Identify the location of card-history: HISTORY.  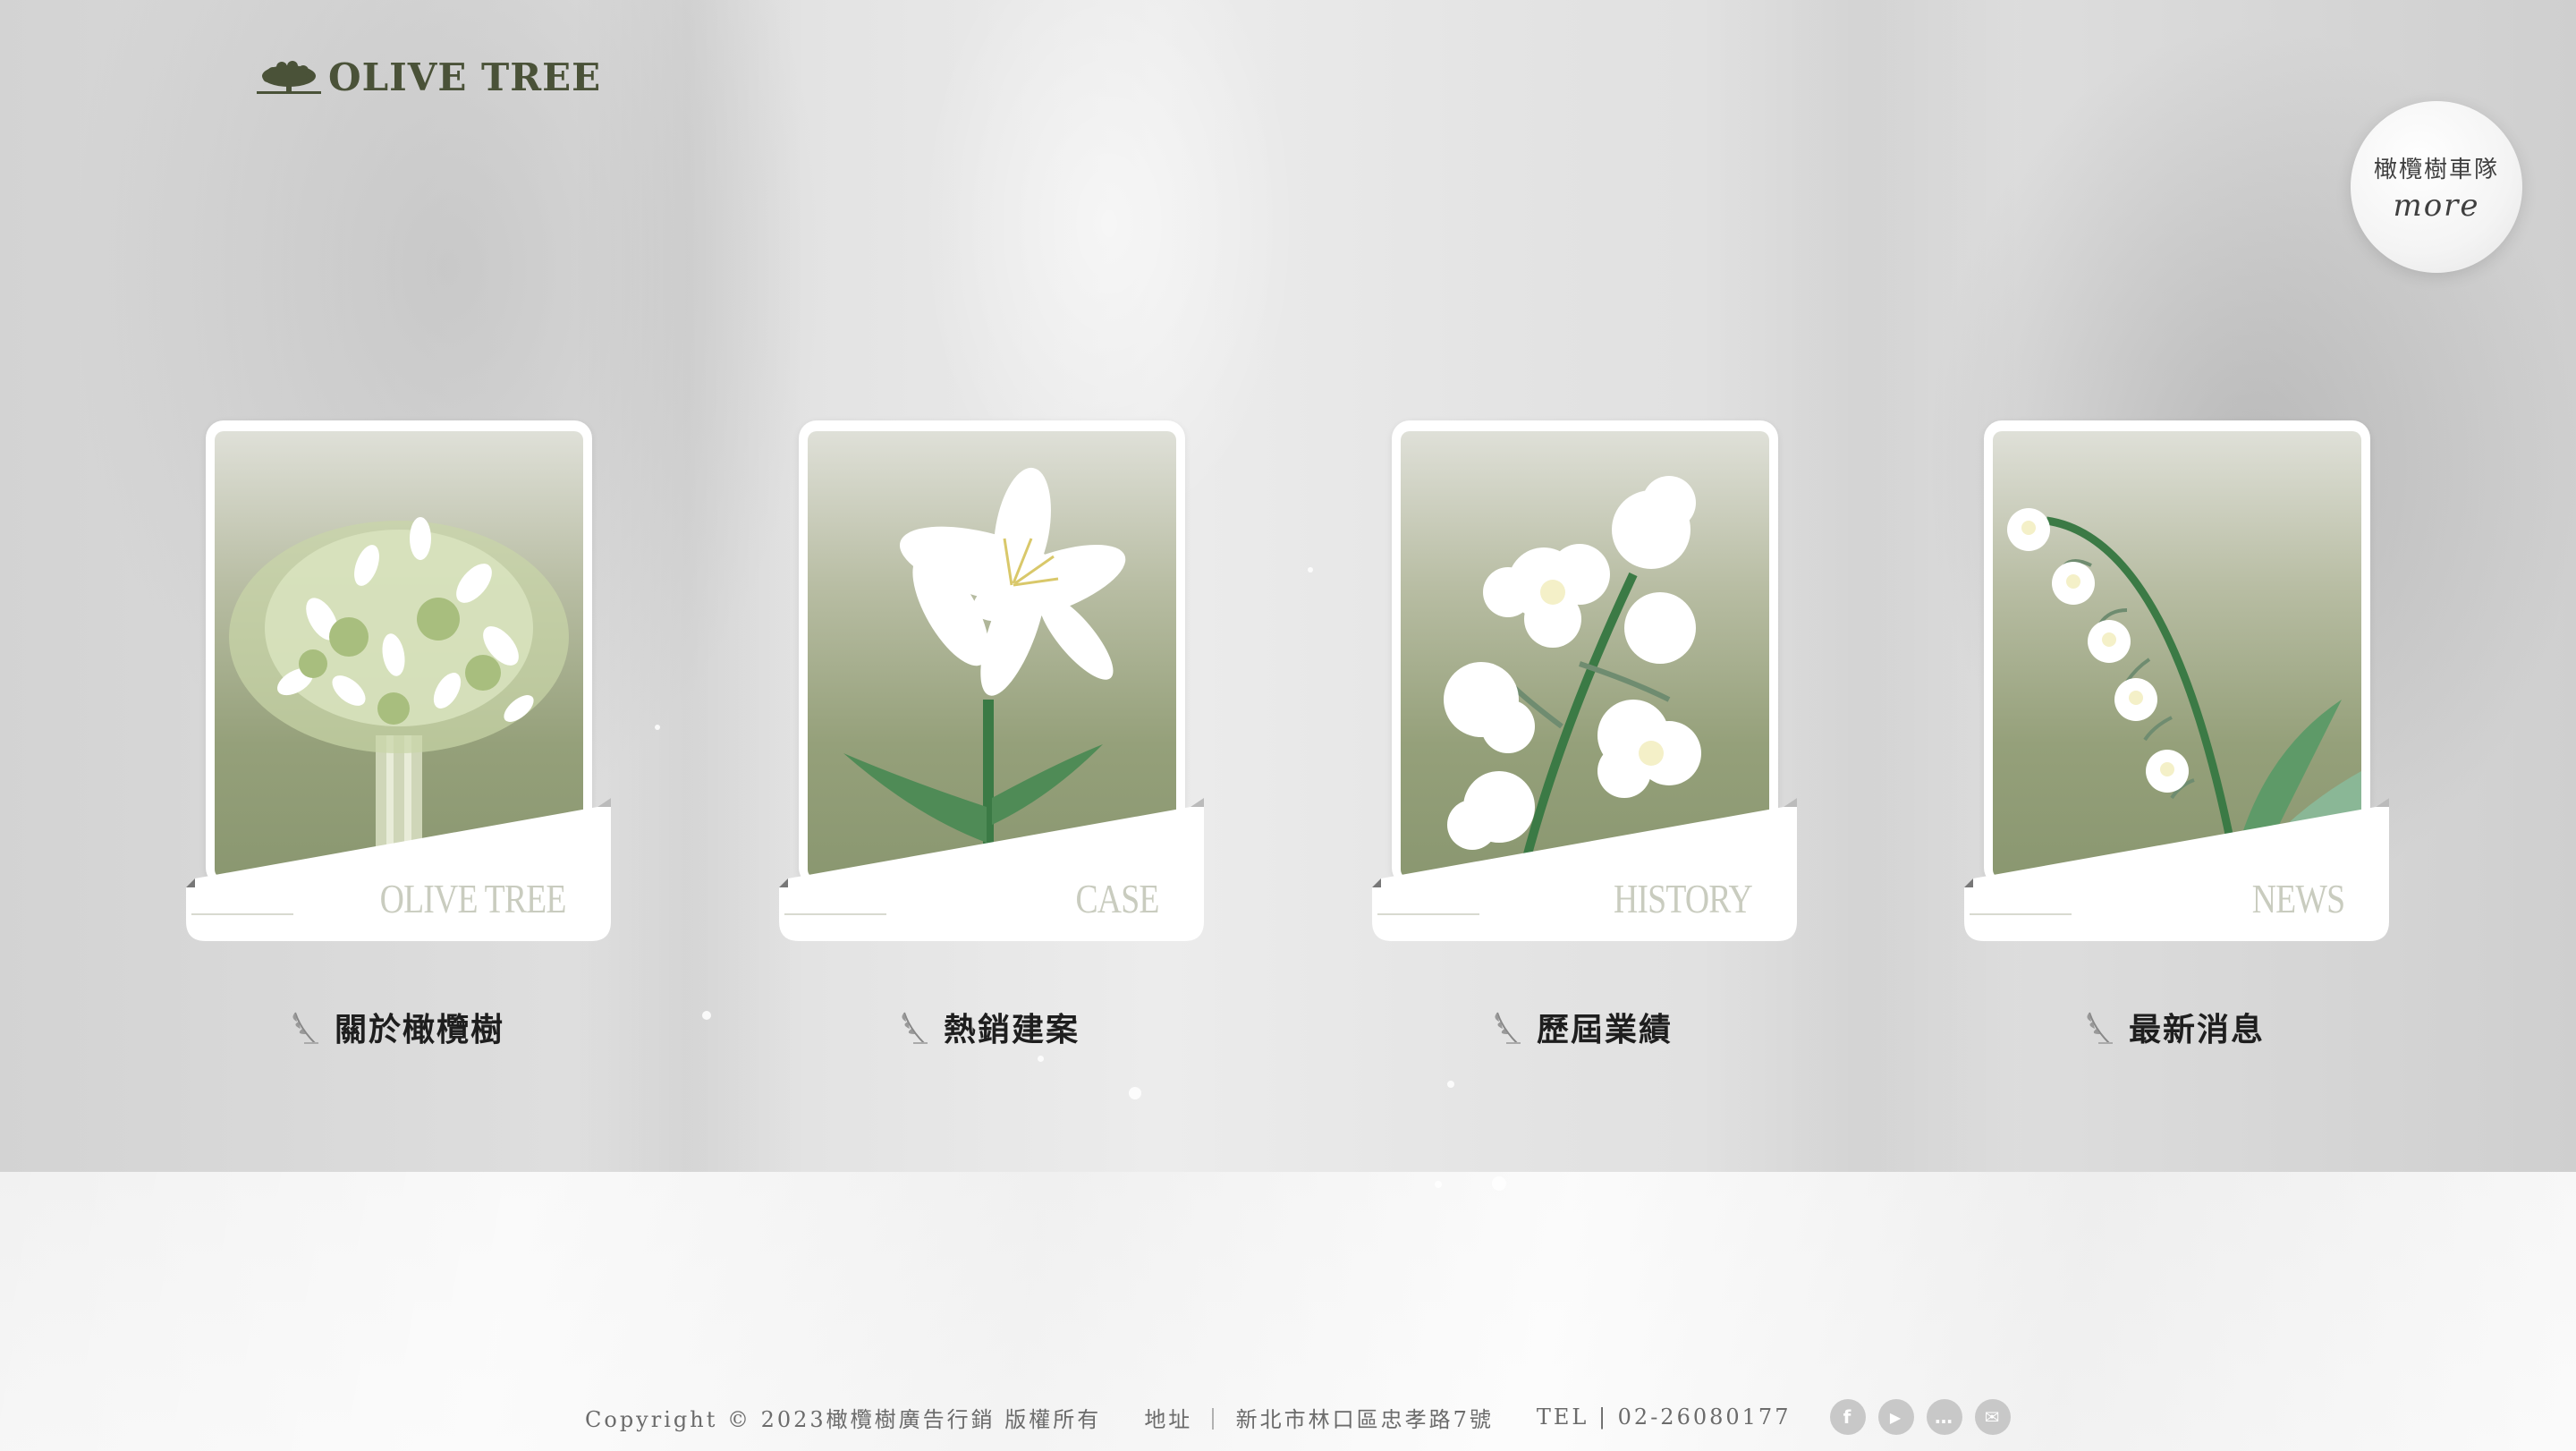
(1584, 680).